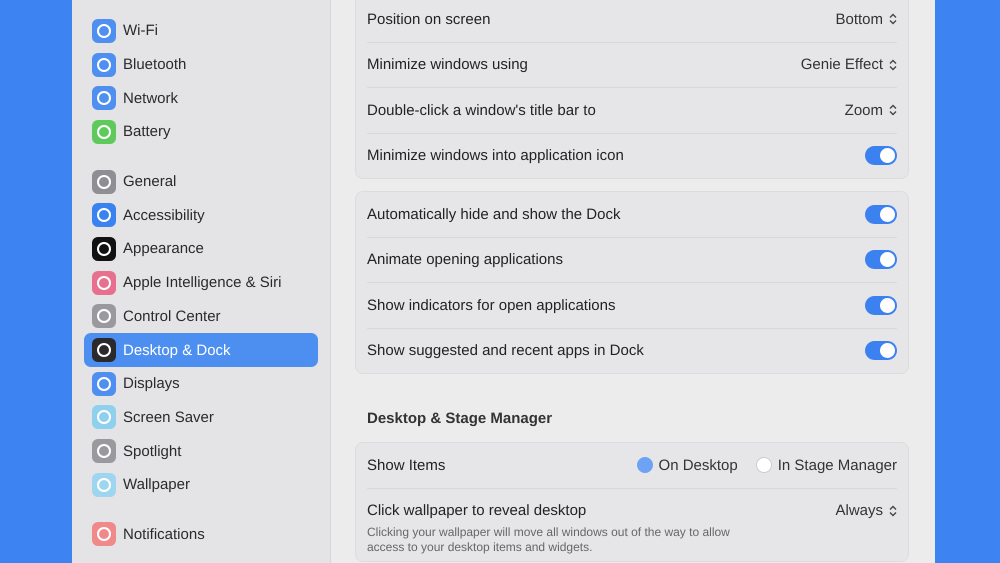 The image size is (1000, 563). Describe the element at coordinates (201, 132) in the screenshot. I see `sidebar-item: Battery` at that location.